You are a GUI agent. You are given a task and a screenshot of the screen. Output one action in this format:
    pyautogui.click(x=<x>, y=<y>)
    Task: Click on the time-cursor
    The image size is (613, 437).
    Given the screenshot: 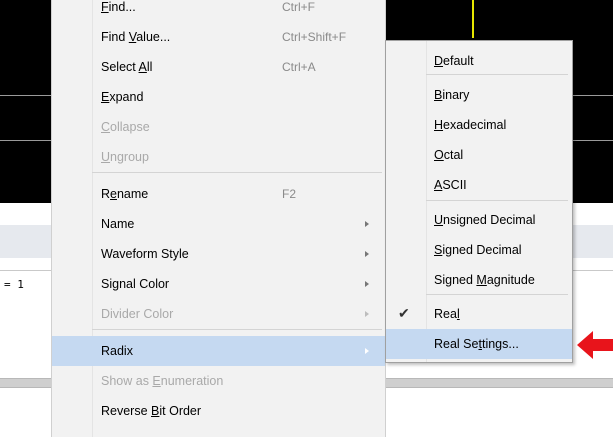 What is the action you would take?
    pyautogui.click(x=473, y=19)
    